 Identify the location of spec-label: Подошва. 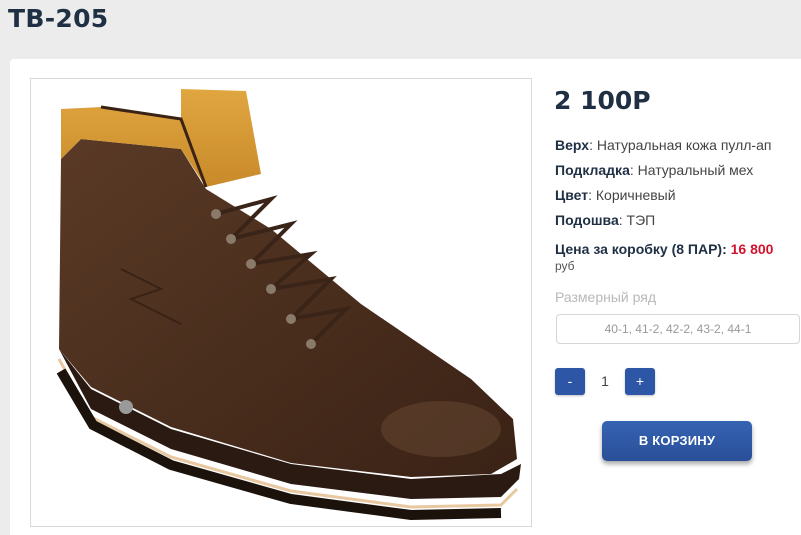
(587, 220).